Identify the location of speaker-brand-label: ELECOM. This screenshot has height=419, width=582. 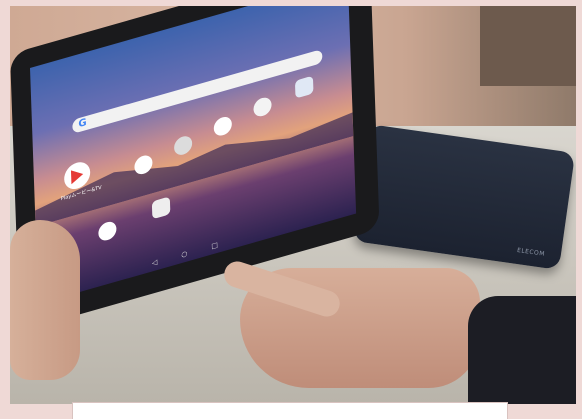
(531, 252).